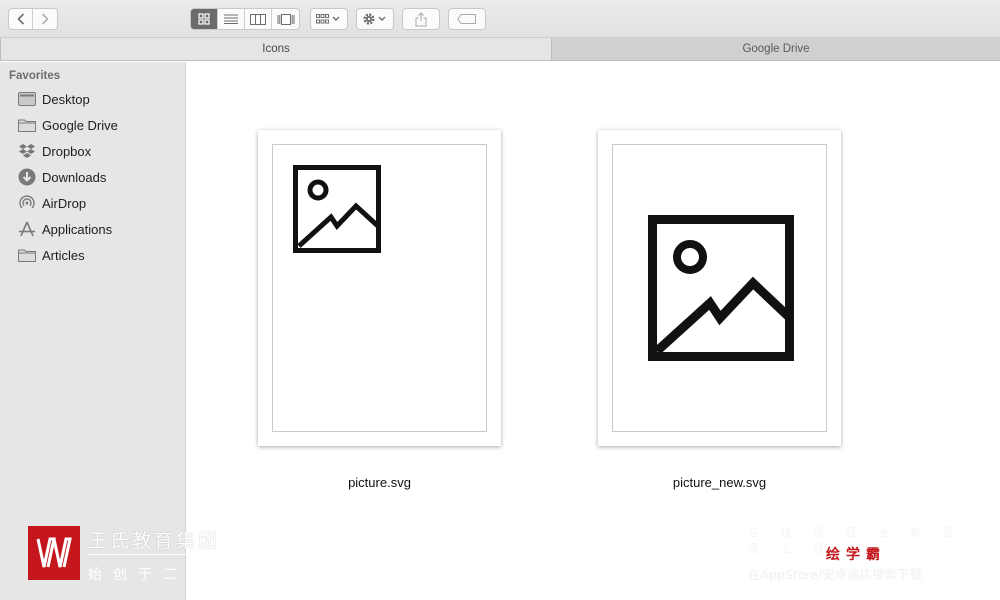 This screenshot has width=1000, height=600. I want to click on gallery-view-button, so click(285, 19).